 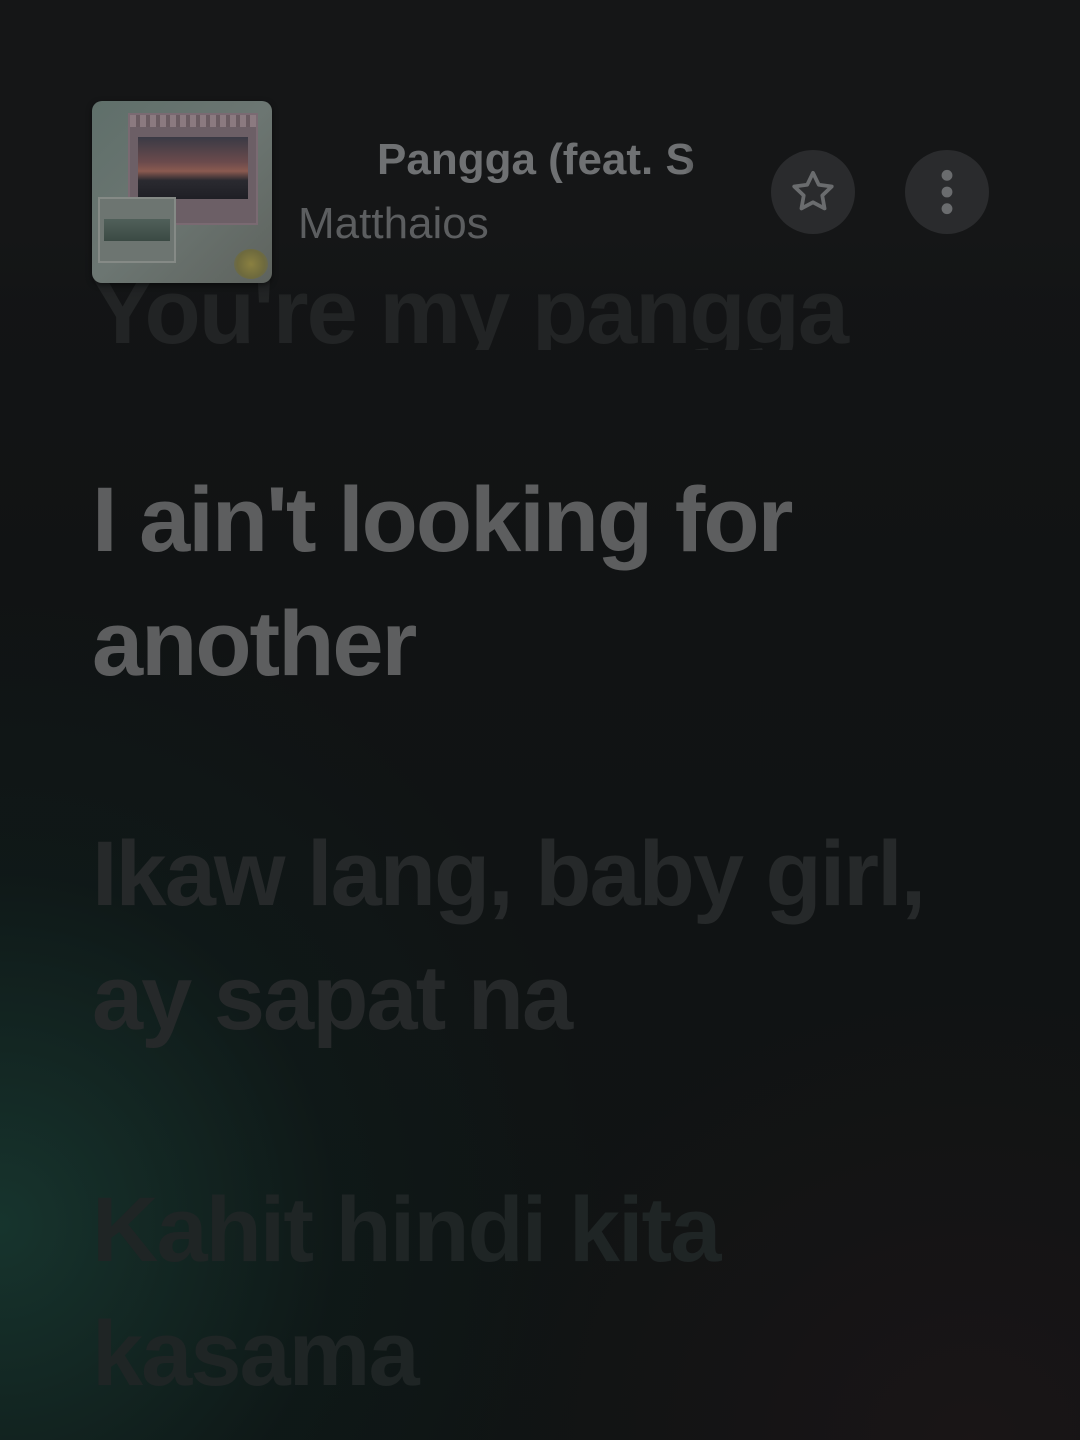 I want to click on album-art-thumbnail-graphic, so click(x=137, y=230).